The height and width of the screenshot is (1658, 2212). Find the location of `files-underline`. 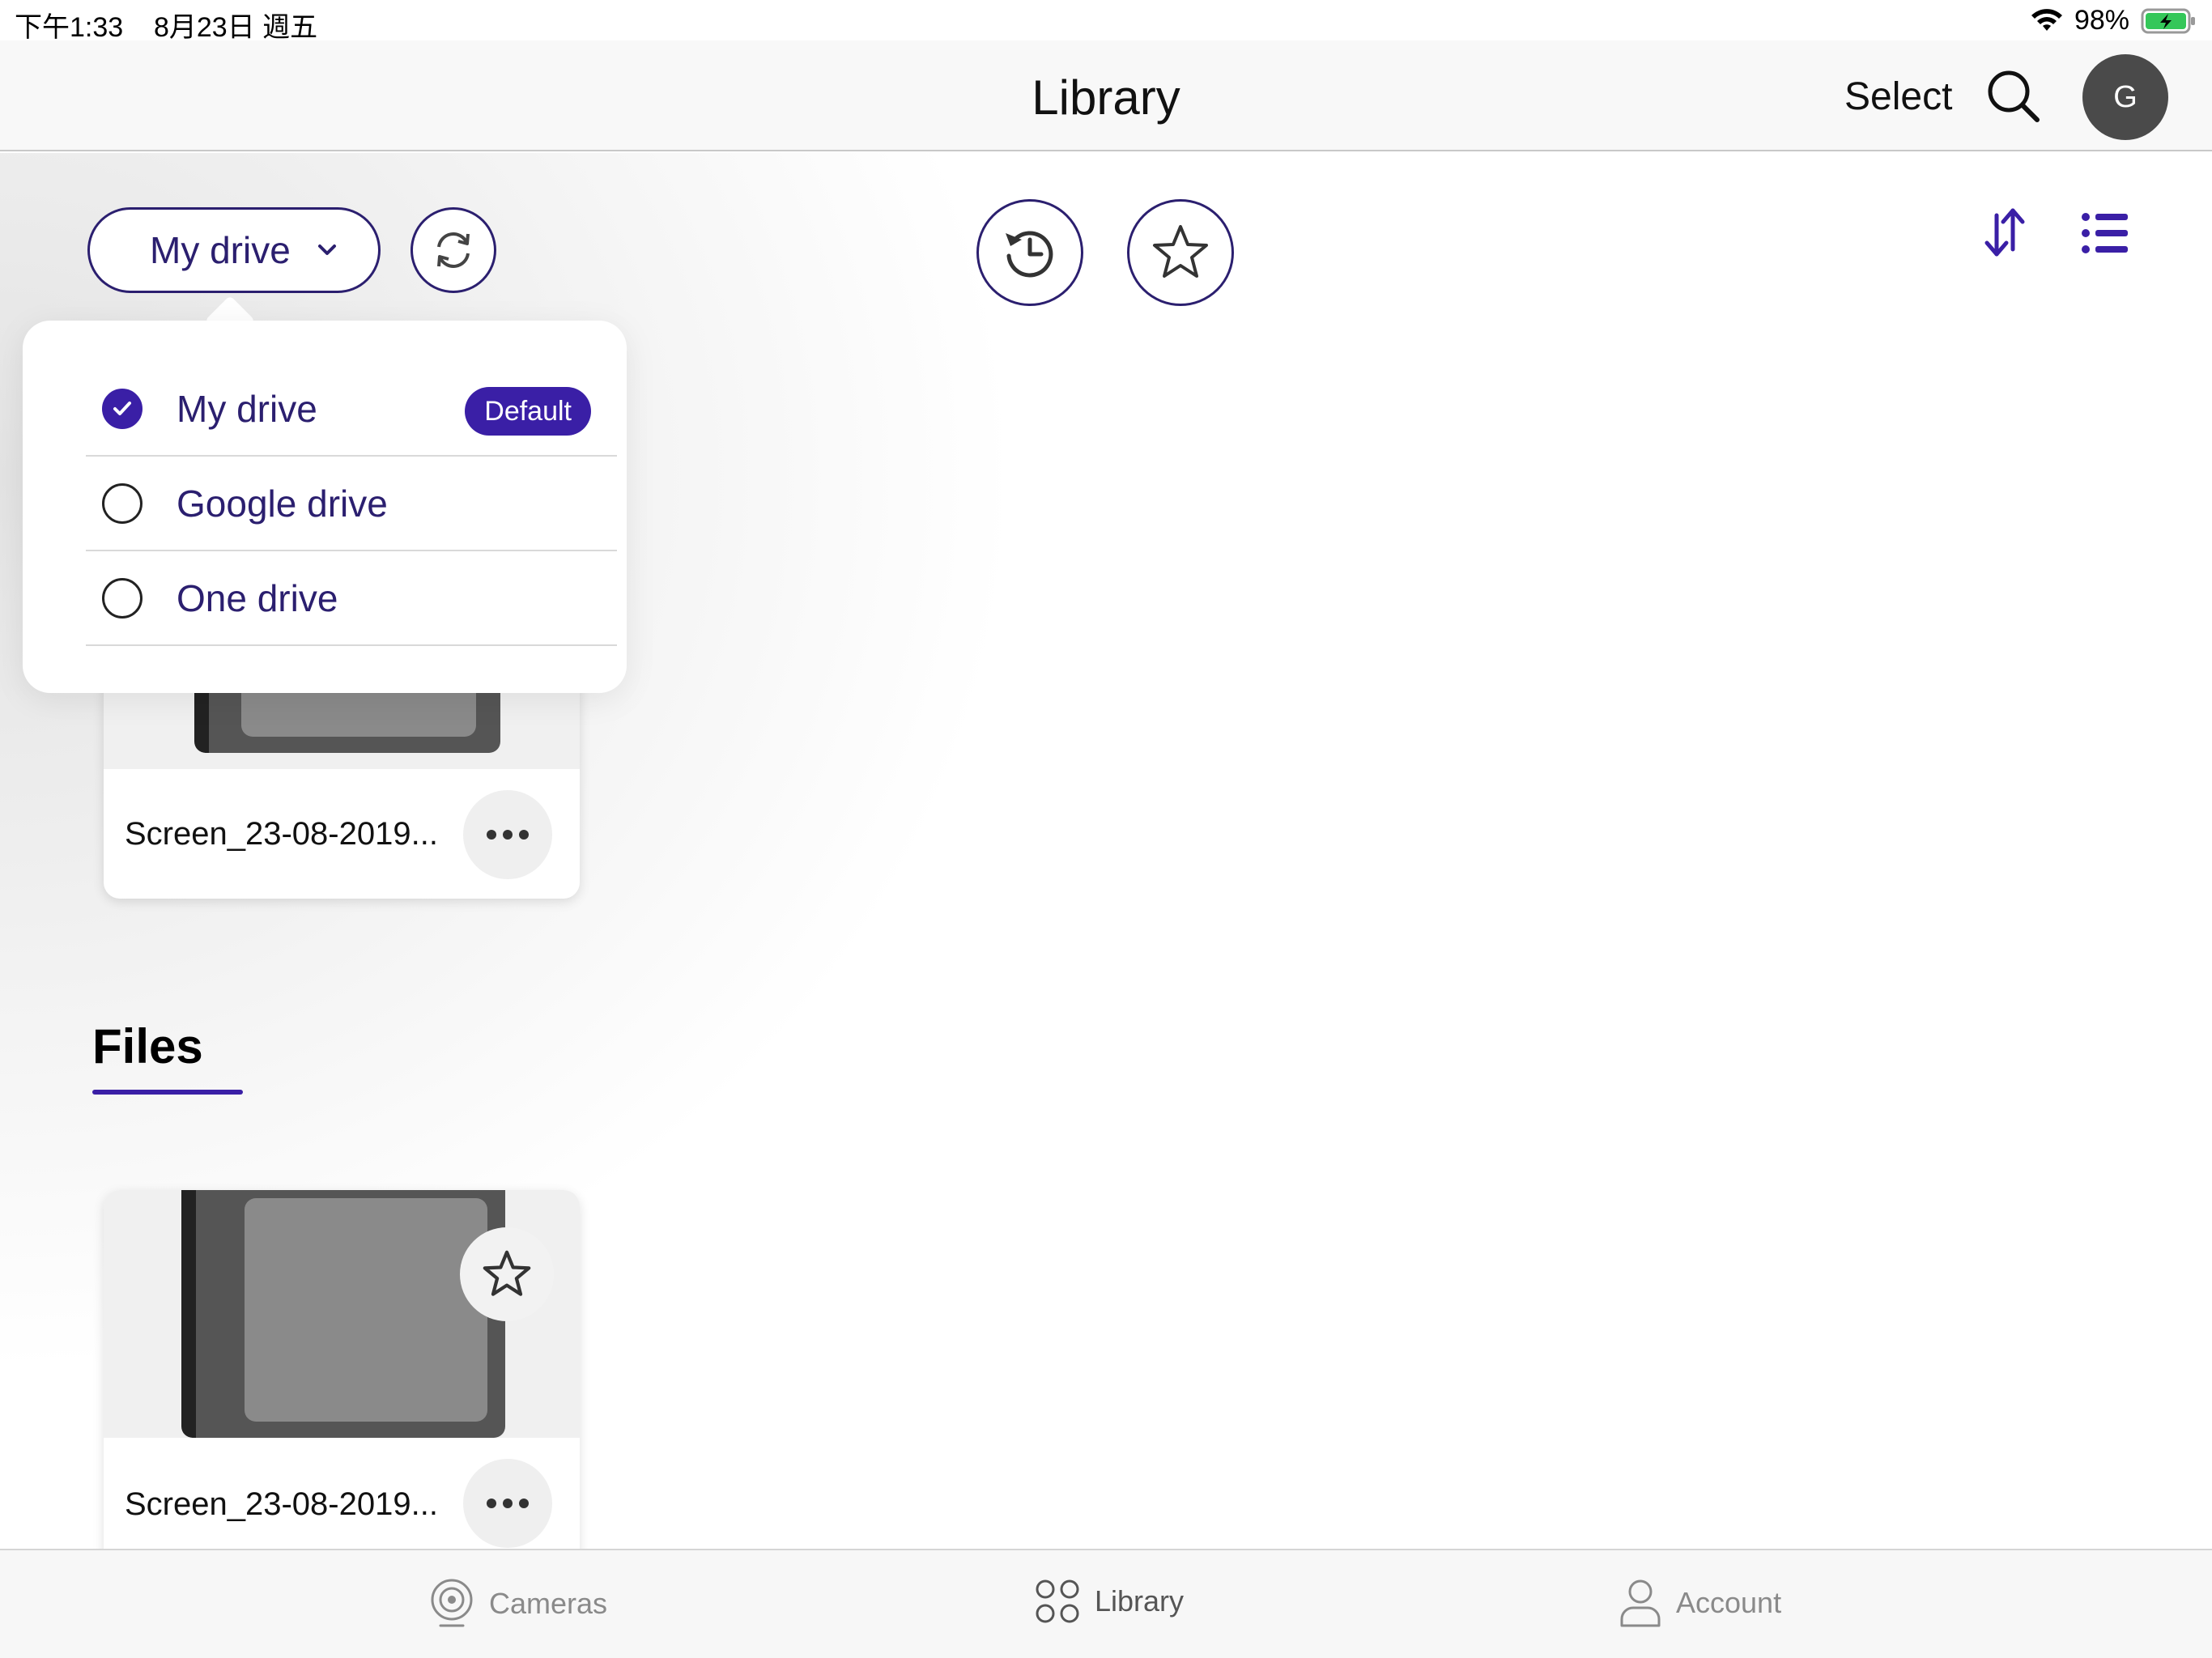

files-underline is located at coordinates (167, 1092).